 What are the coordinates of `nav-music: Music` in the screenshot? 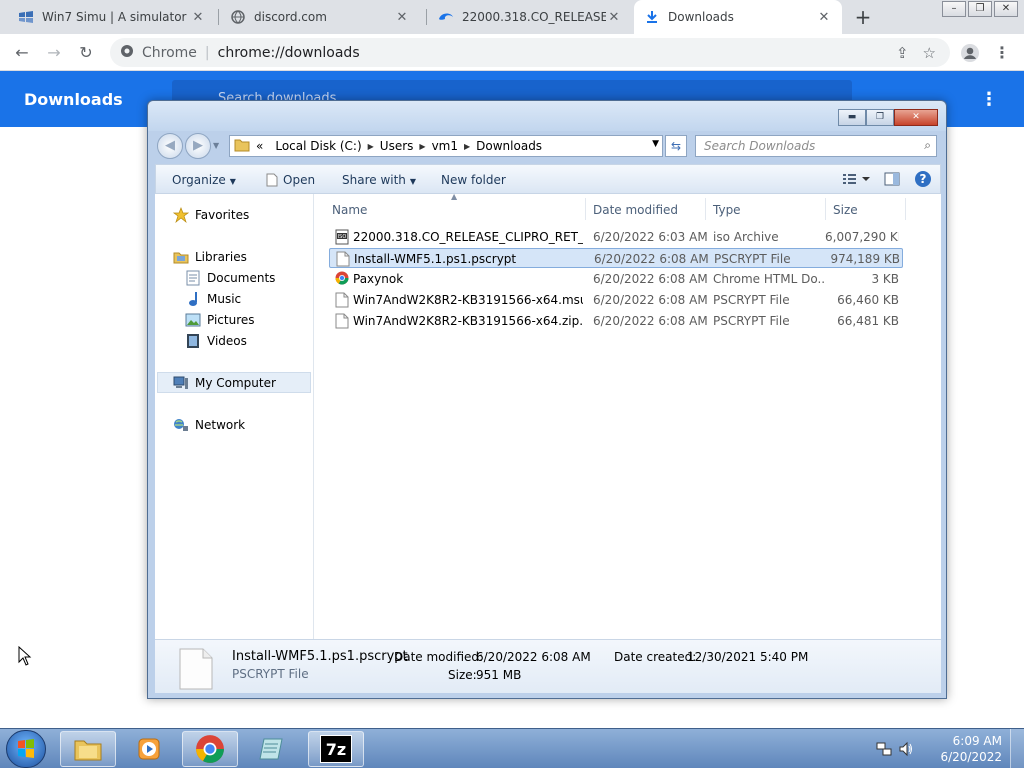 It's located at (213, 299).